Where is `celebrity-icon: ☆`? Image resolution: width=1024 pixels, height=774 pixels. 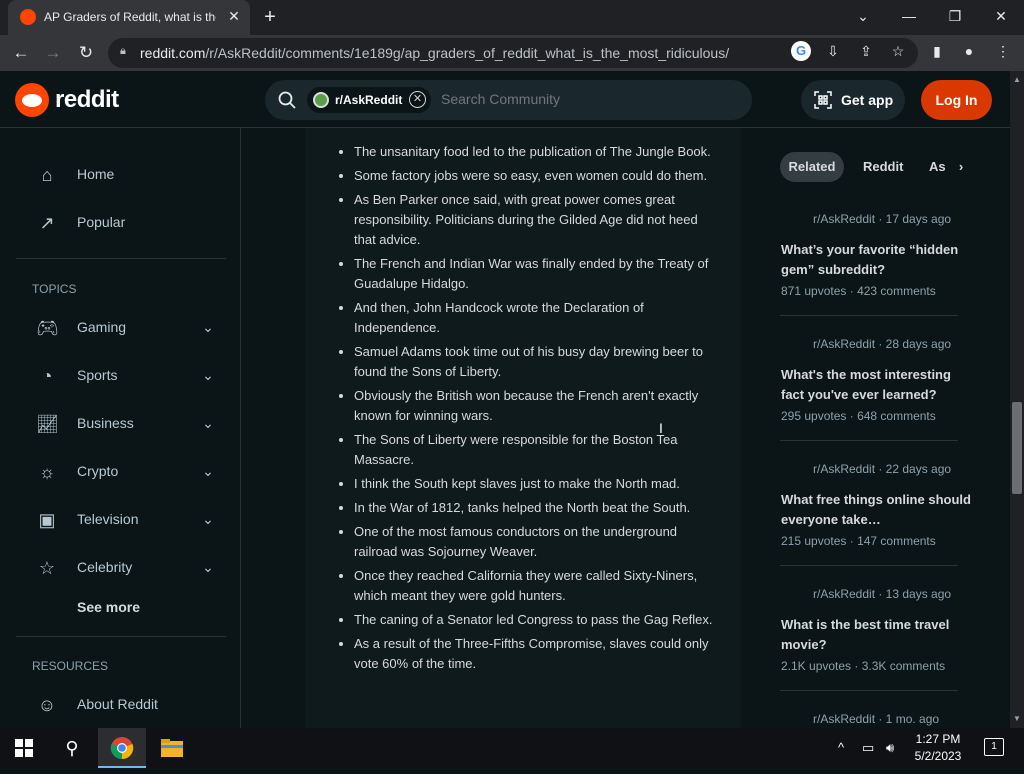
celebrity-icon: ☆ is located at coordinates (47, 568).